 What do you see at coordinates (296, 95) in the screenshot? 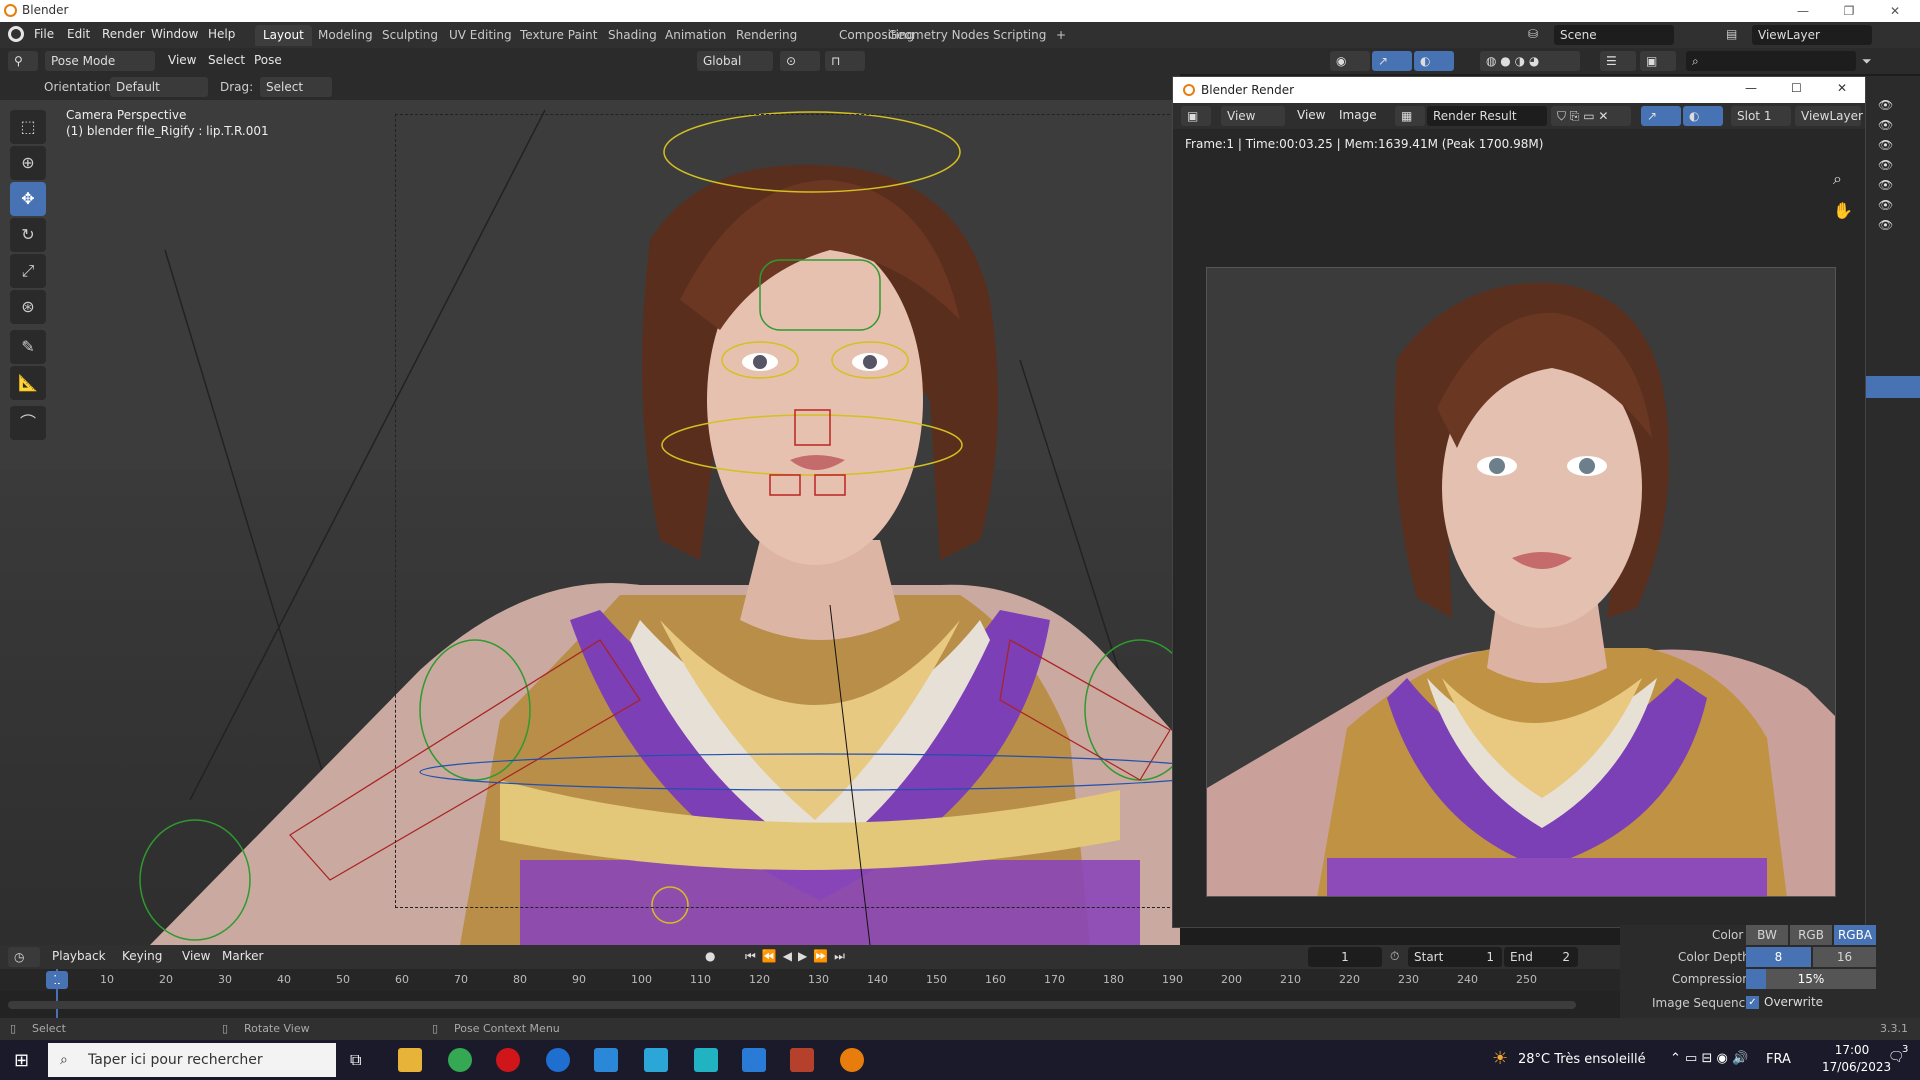
I see `drag-dropdown: Select Box` at bounding box center [296, 95].